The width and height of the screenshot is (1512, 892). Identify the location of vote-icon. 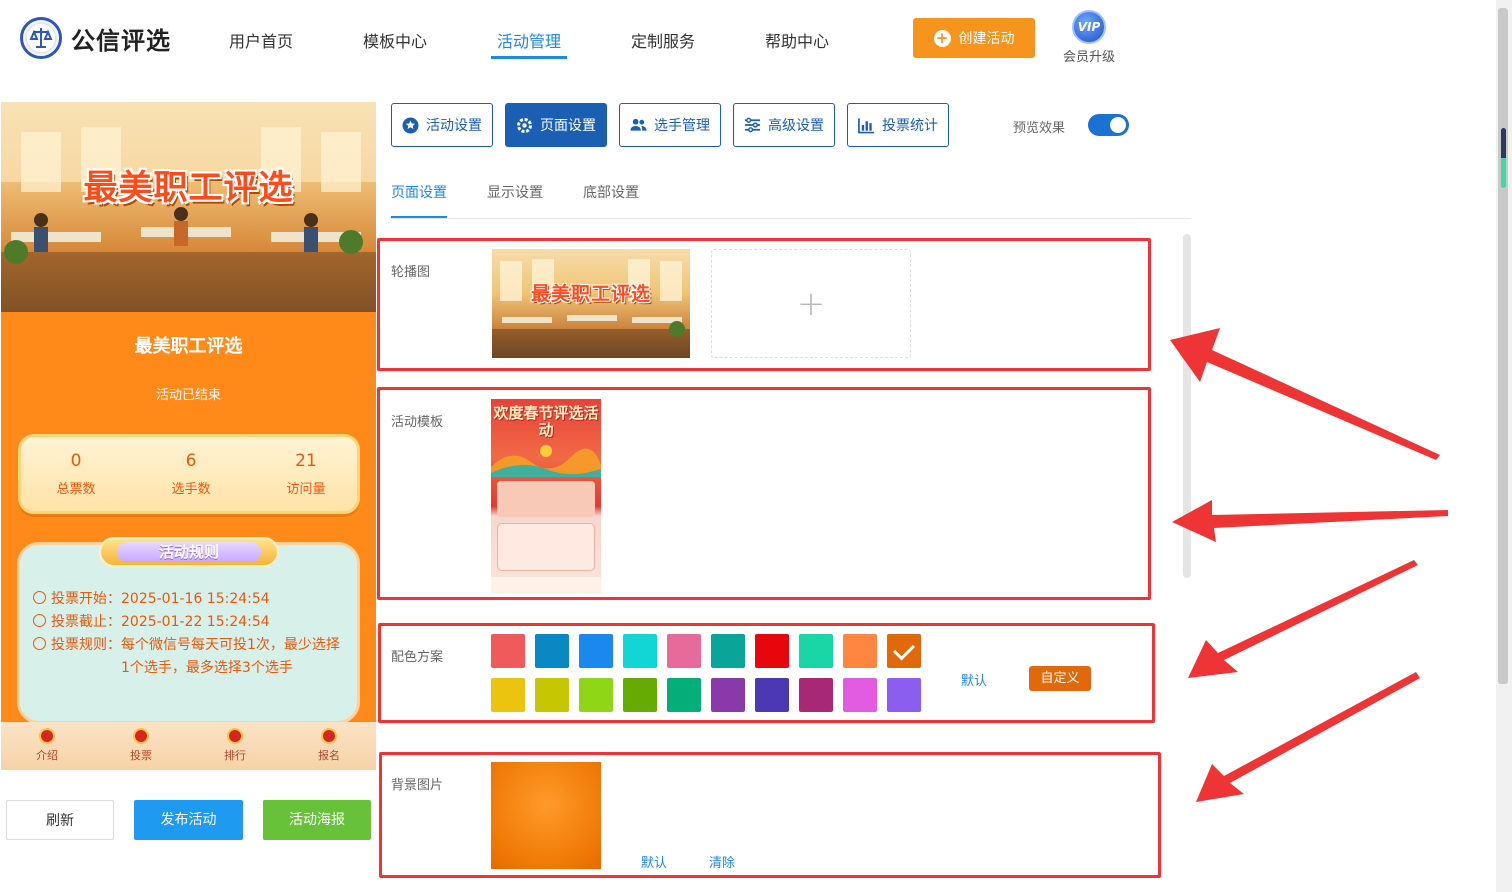
(141, 736).